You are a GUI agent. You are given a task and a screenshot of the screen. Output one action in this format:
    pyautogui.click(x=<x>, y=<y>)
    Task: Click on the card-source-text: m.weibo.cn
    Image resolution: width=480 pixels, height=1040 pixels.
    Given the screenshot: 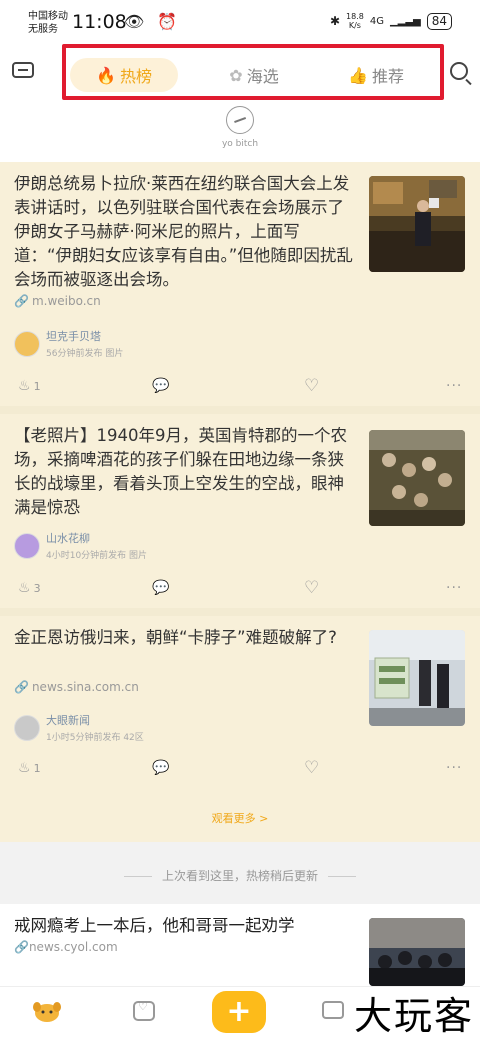 What is the action you would take?
    pyautogui.click(x=66, y=301)
    